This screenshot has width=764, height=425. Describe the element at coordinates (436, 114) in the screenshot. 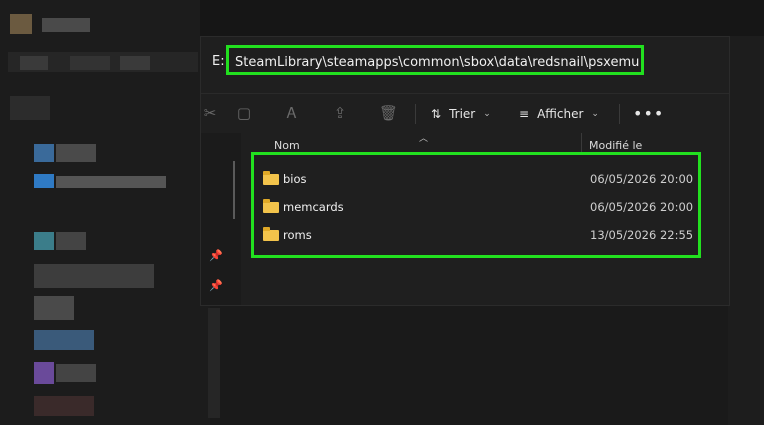

I see `sort-icon: ⇅` at that location.